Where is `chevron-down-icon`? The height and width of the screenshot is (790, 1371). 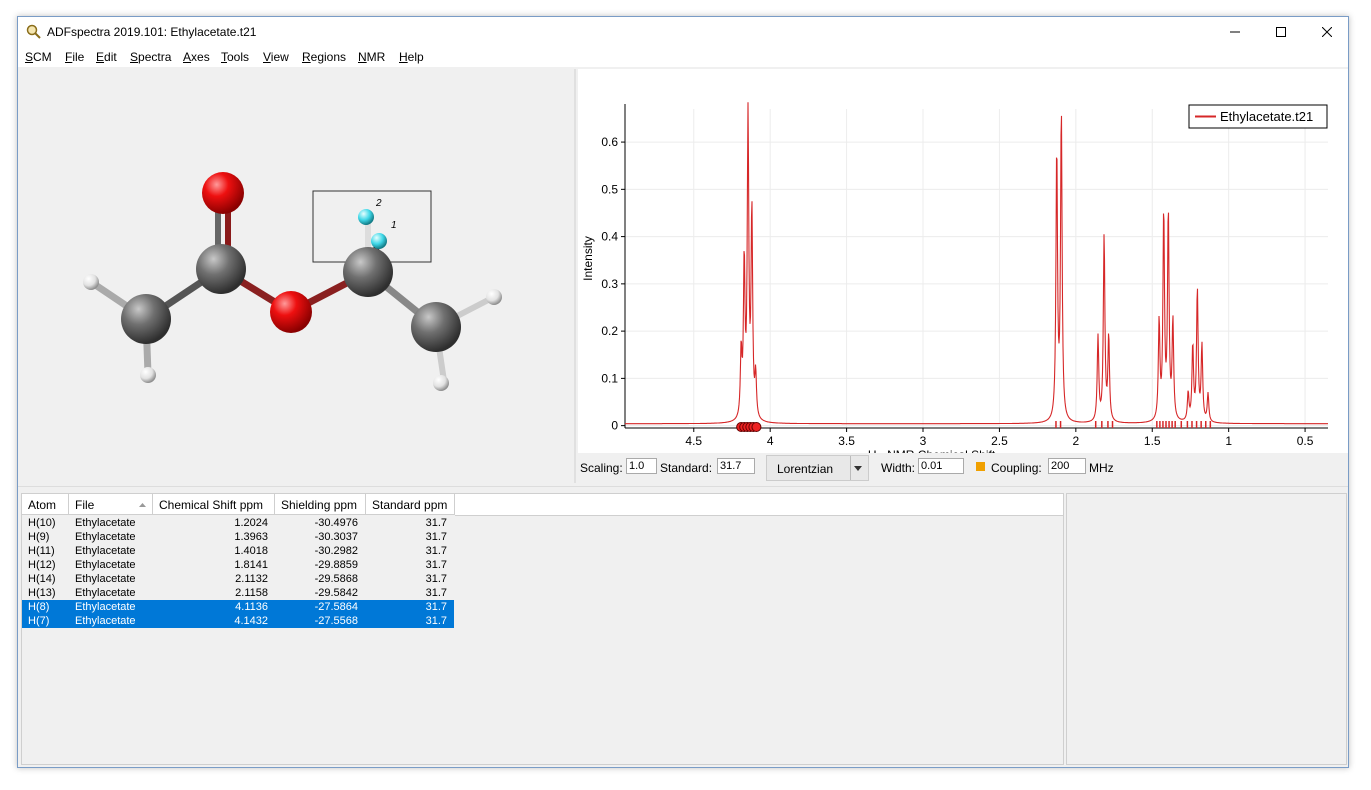 chevron-down-icon is located at coordinates (858, 468).